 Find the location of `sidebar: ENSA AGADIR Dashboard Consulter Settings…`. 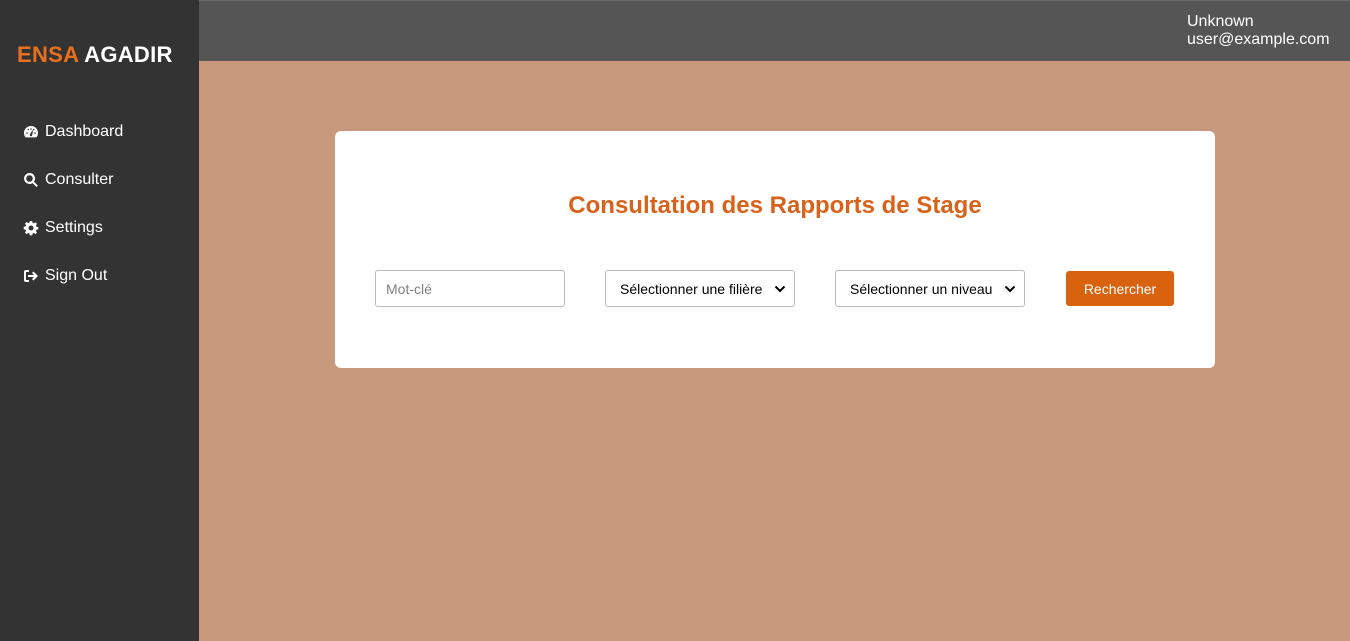

sidebar: ENSA AGADIR Dashboard Consulter Settings… is located at coordinates (99, 320).